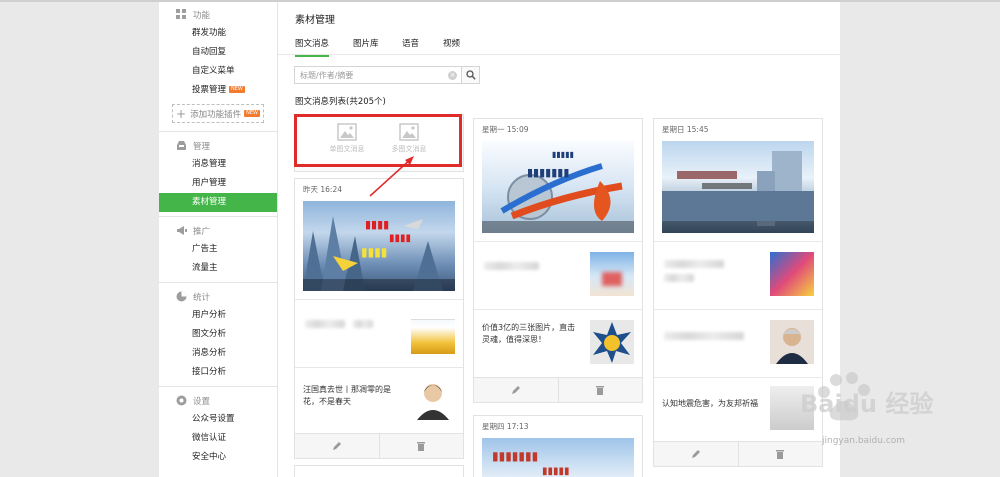 The image size is (1000, 477). What do you see at coordinates (218, 52) in the screenshot?
I see `sidebar-item-auto-reply: 自动回复` at bounding box center [218, 52].